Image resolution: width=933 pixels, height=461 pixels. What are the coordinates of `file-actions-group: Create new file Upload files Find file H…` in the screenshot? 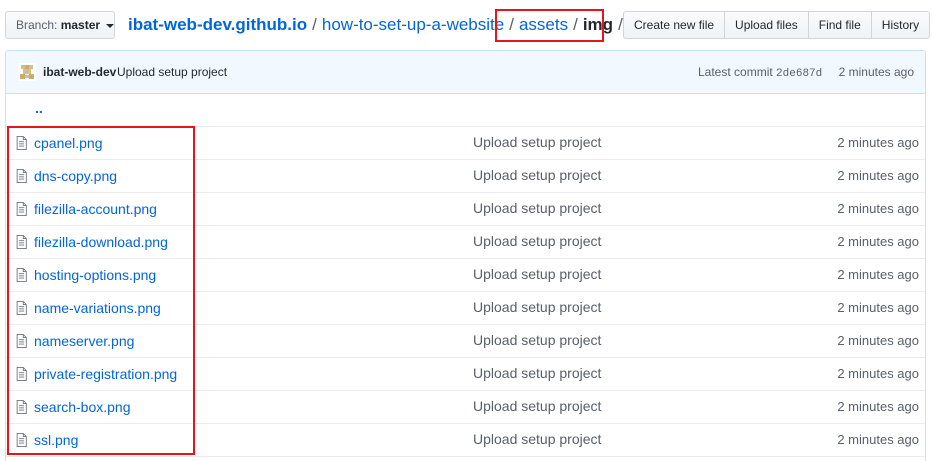 It's located at (777, 25).